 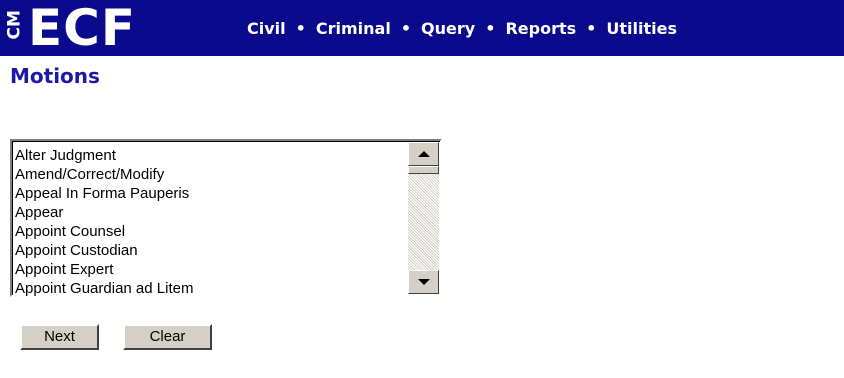 I want to click on nav-criminal: Criminal, so click(x=353, y=28).